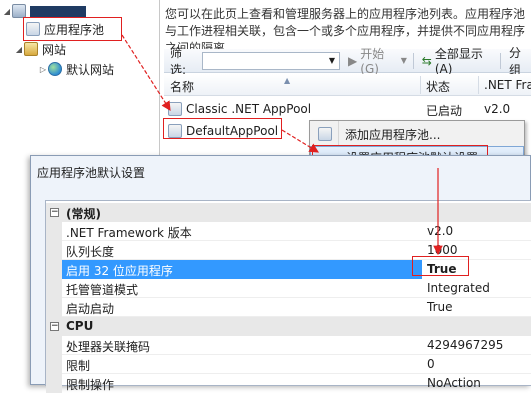  I want to click on expand-icon: ▷, so click(43, 69).